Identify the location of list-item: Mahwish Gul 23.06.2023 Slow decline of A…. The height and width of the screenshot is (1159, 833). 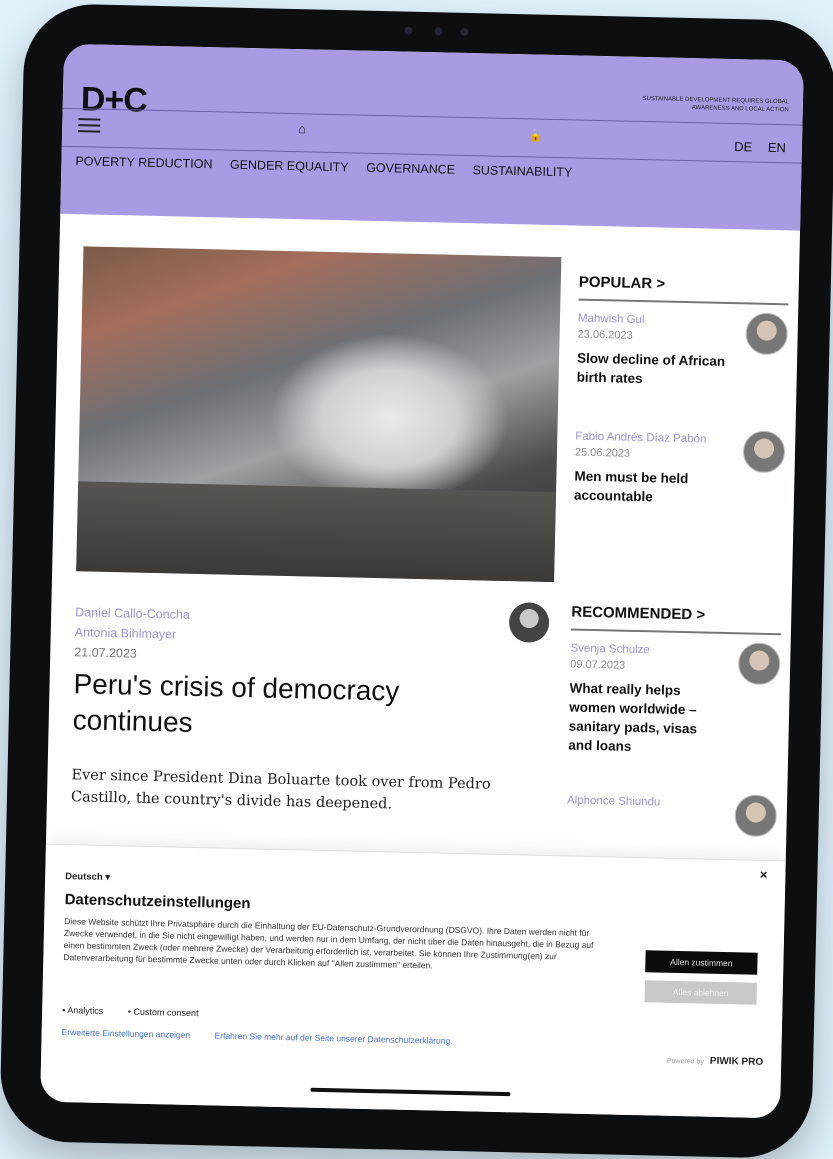
(682, 352).